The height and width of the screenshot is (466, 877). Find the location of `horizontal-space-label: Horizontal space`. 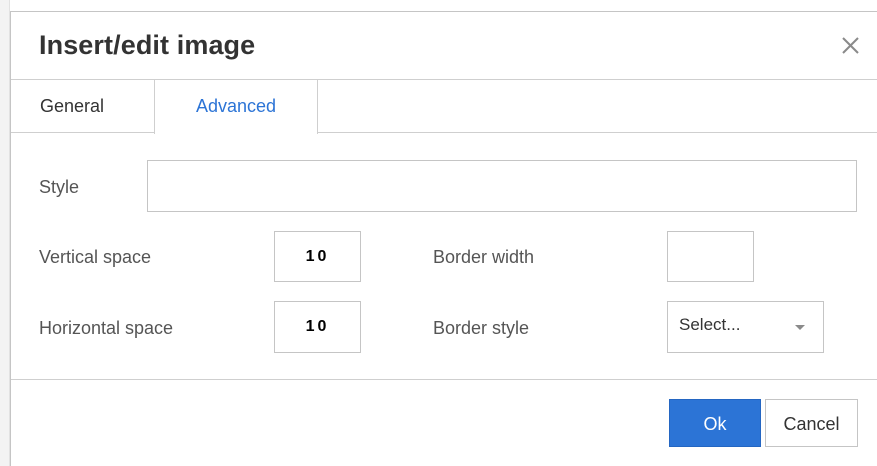

horizontal-space-label: Horizontal space is located at coordinates (106, 328).